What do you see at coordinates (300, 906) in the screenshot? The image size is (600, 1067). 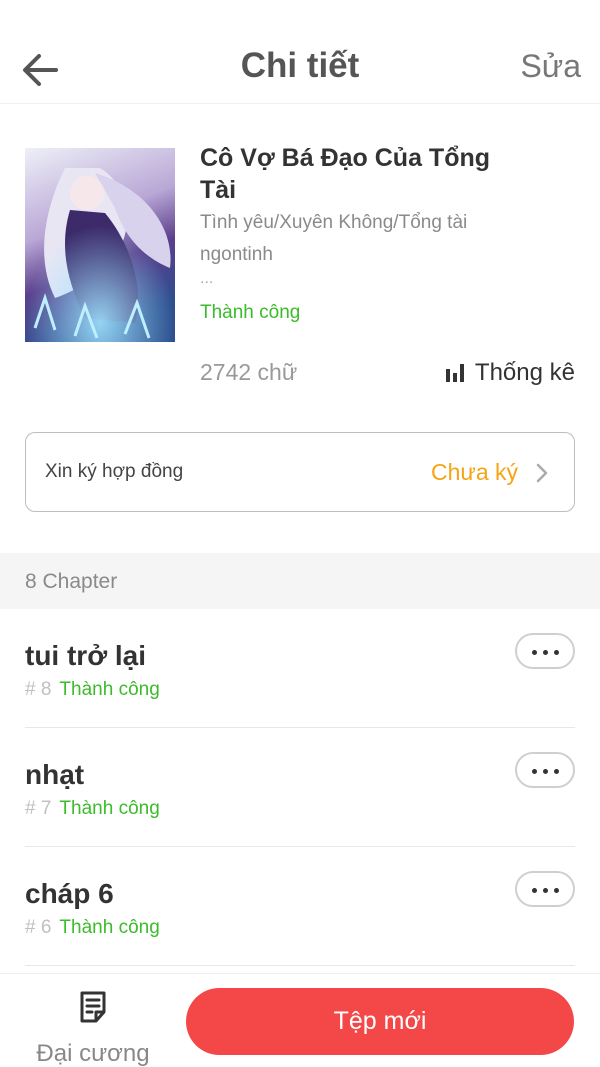 I see `chapter-row: cháp 6 # 6 Thành công` at bounding box center [300, 906].